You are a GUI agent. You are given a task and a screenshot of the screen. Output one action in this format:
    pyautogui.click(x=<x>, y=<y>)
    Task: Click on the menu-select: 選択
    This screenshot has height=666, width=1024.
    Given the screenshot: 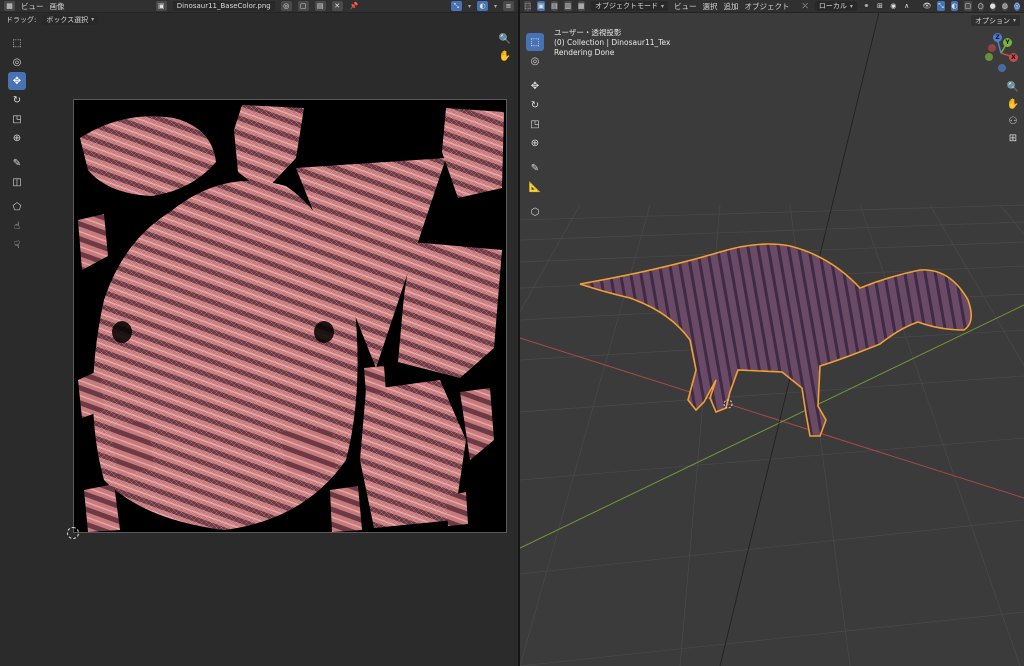 What is the action you would take?
    pyautogui.click(x=709, y=6)
    